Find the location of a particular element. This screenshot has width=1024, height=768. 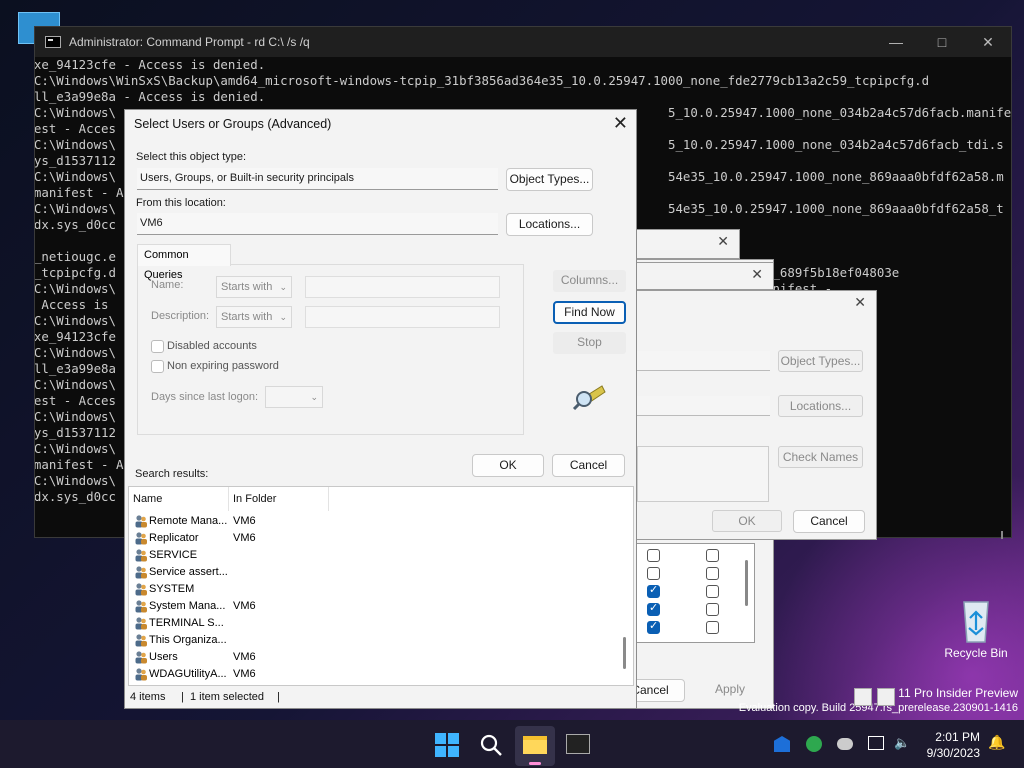

cmd-app-icon is located at coordinates (53, 42).